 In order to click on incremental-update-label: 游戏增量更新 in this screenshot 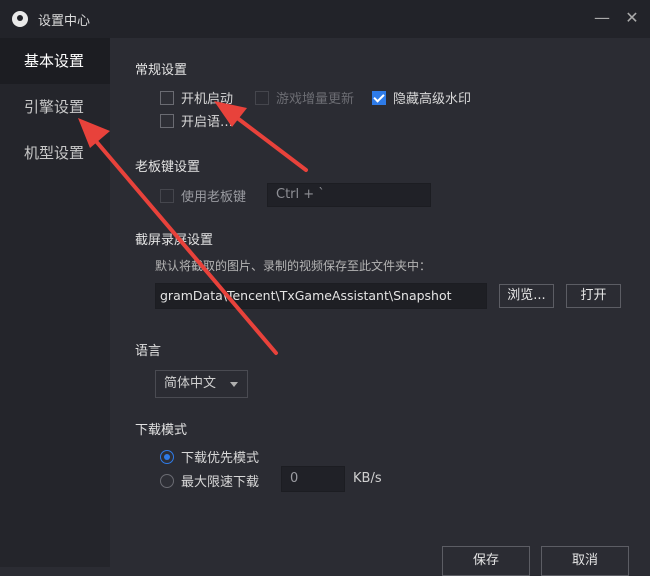, I will do `click(315, 99)`.